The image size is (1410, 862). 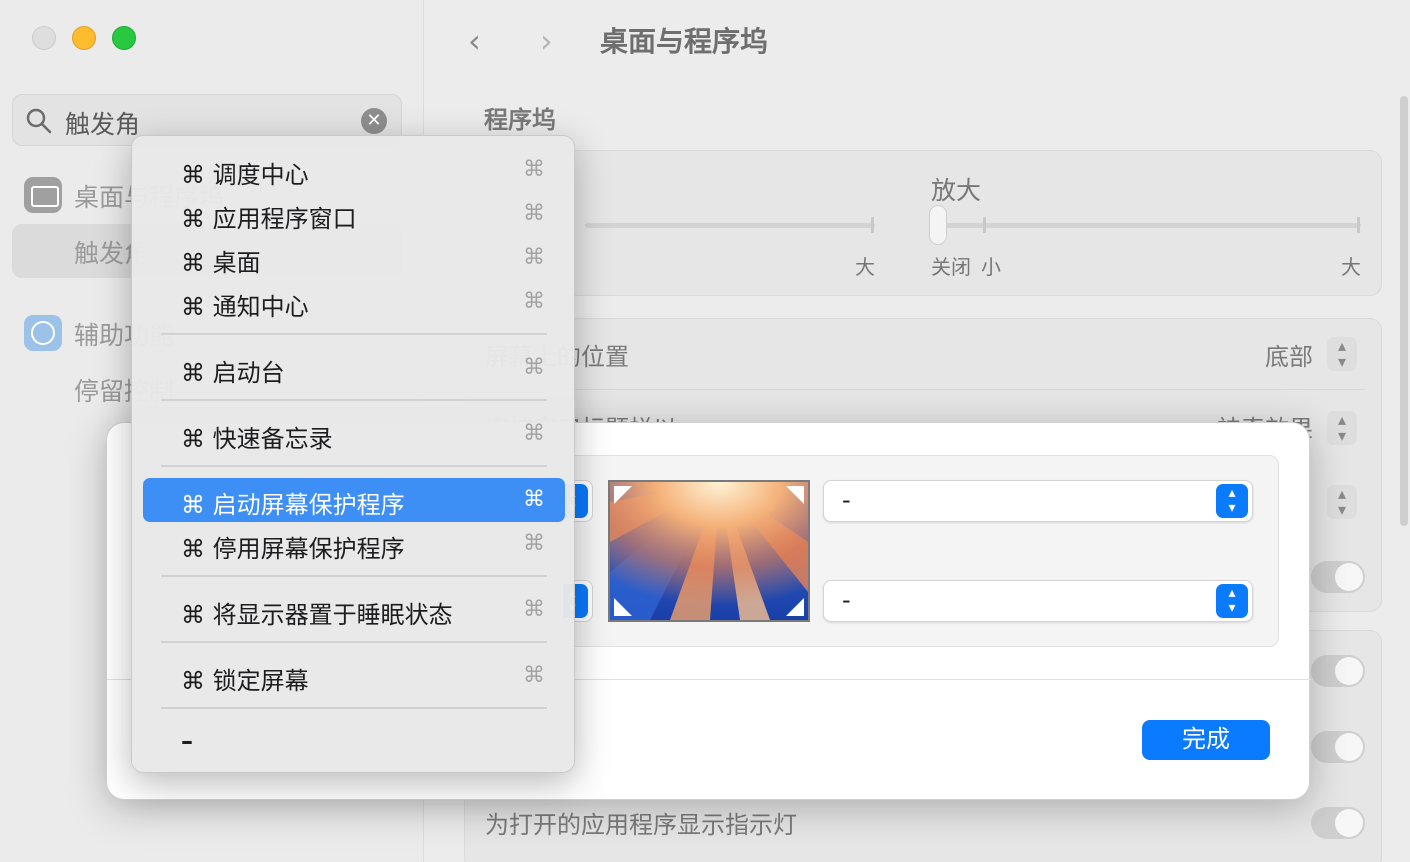 What do you see at coordinates (1289, 357) in the screenshot?
I see `position-value: 底部` at bounding box center [1289, 357].